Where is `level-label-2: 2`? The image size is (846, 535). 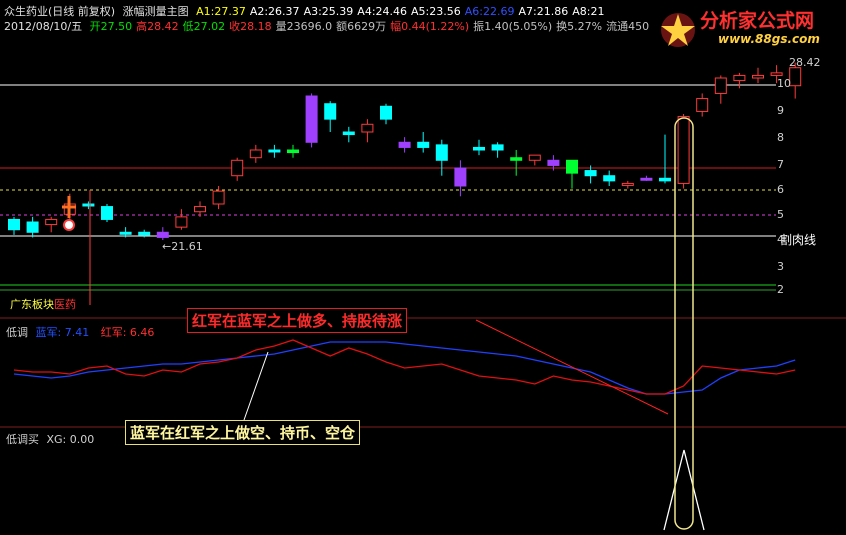
level-label-2: 2 is located at coordinates (780, 289).